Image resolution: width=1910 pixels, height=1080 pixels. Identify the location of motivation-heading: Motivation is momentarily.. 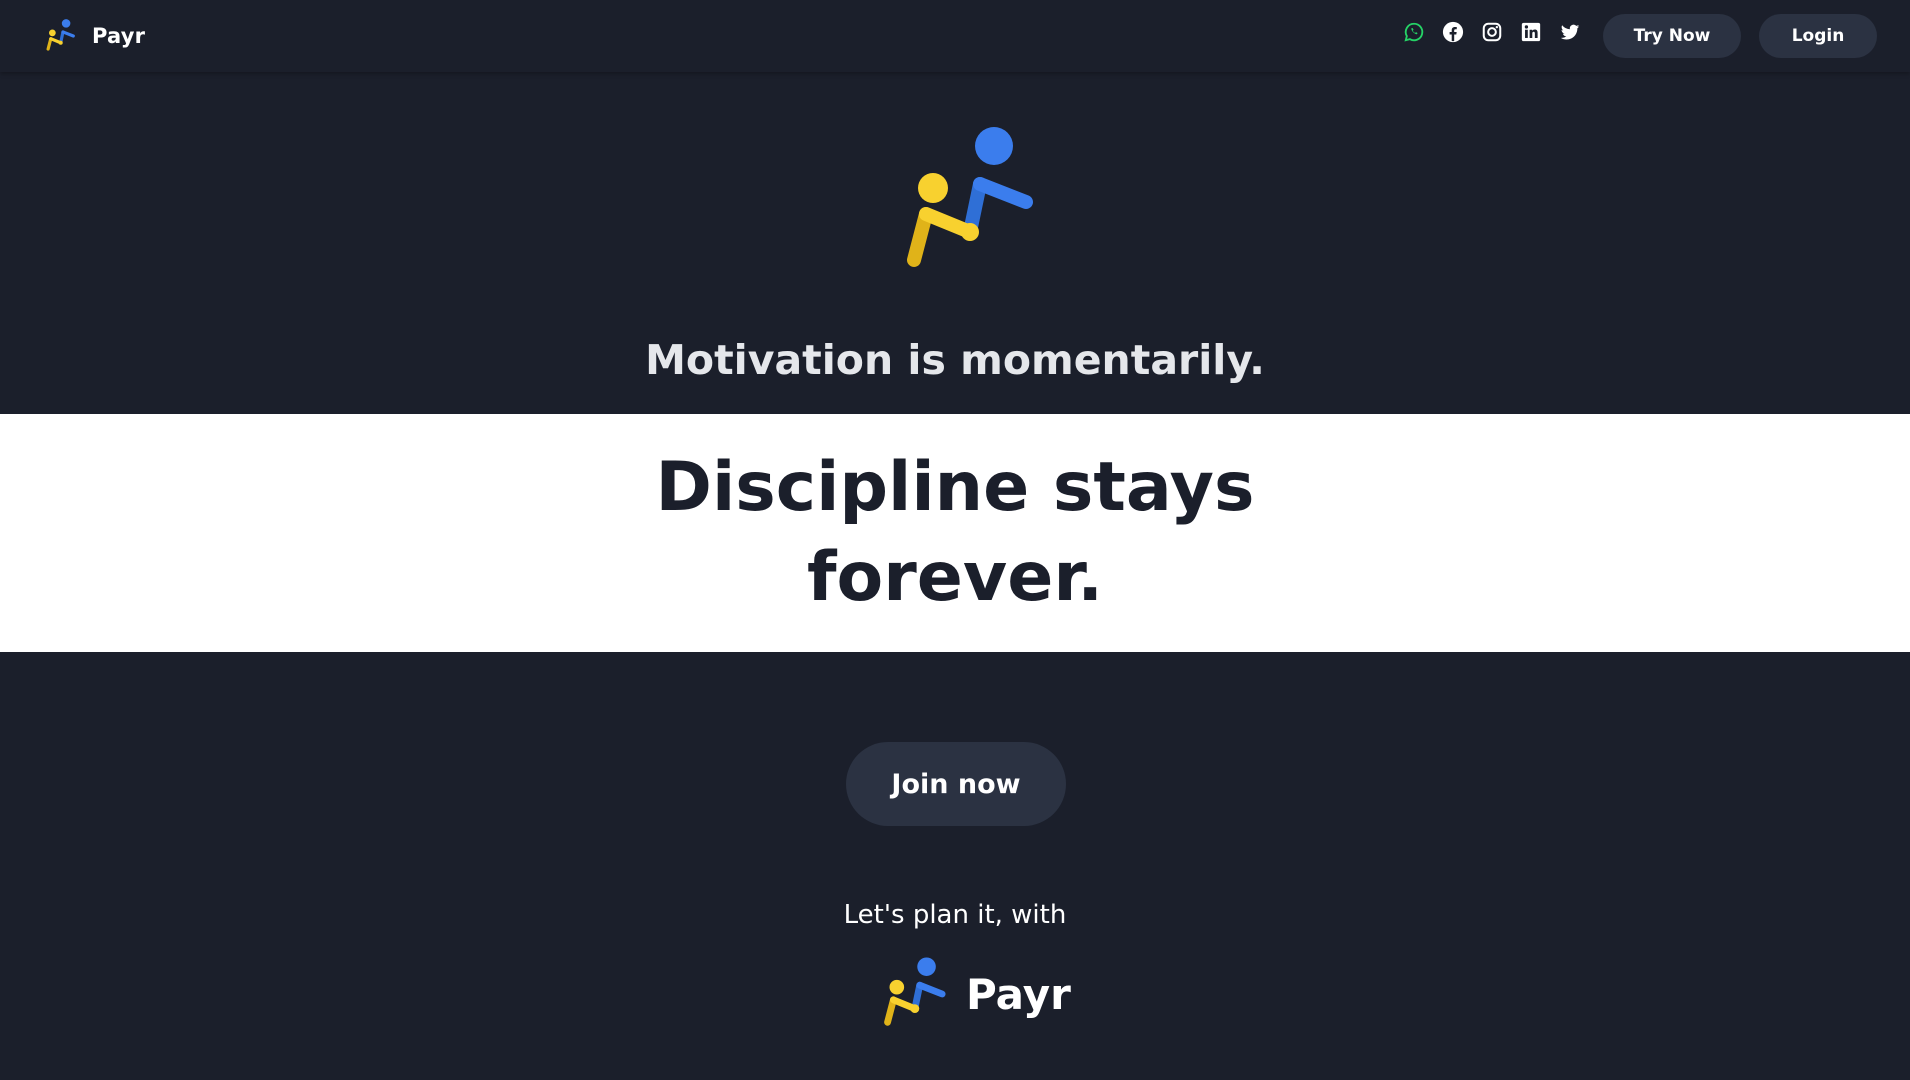
(955, 360).